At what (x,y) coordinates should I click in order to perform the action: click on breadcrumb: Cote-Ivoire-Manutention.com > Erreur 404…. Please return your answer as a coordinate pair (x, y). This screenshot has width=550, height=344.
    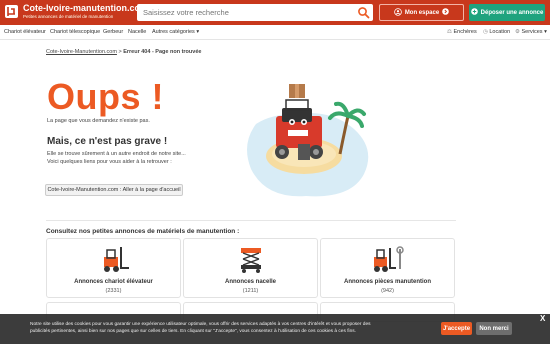
    Looking at the image, I should click on (123, 52).